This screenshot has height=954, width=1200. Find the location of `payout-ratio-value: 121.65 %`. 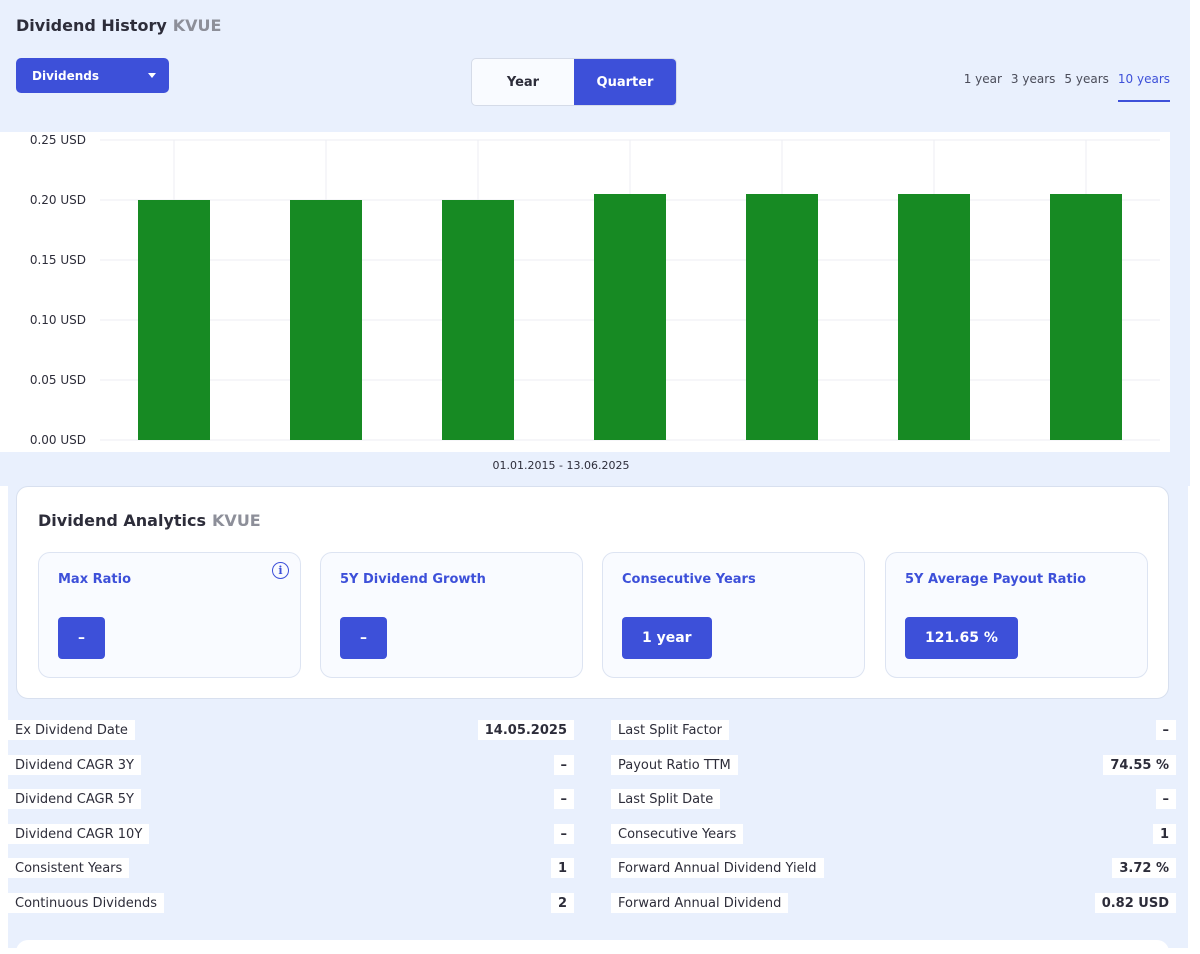

payout-ratio-value: 121.65 % is located at coordinates (961, 638).